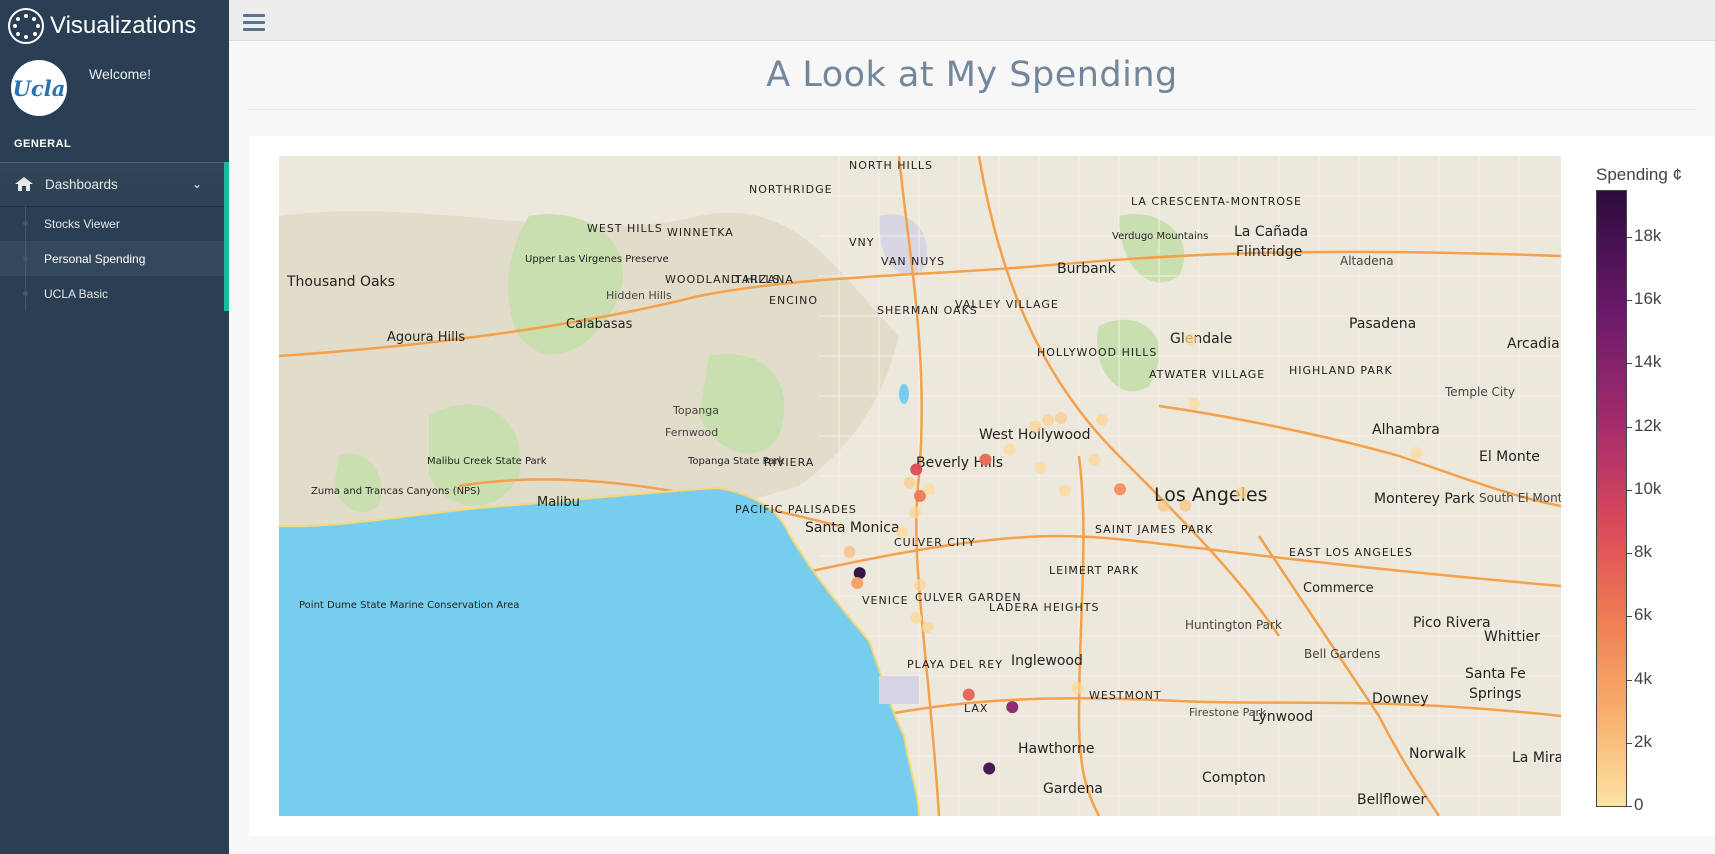  Describe the element at coordinates (625, 228) in the screenshot. I see `map-label: WEST HILLS` at that location.